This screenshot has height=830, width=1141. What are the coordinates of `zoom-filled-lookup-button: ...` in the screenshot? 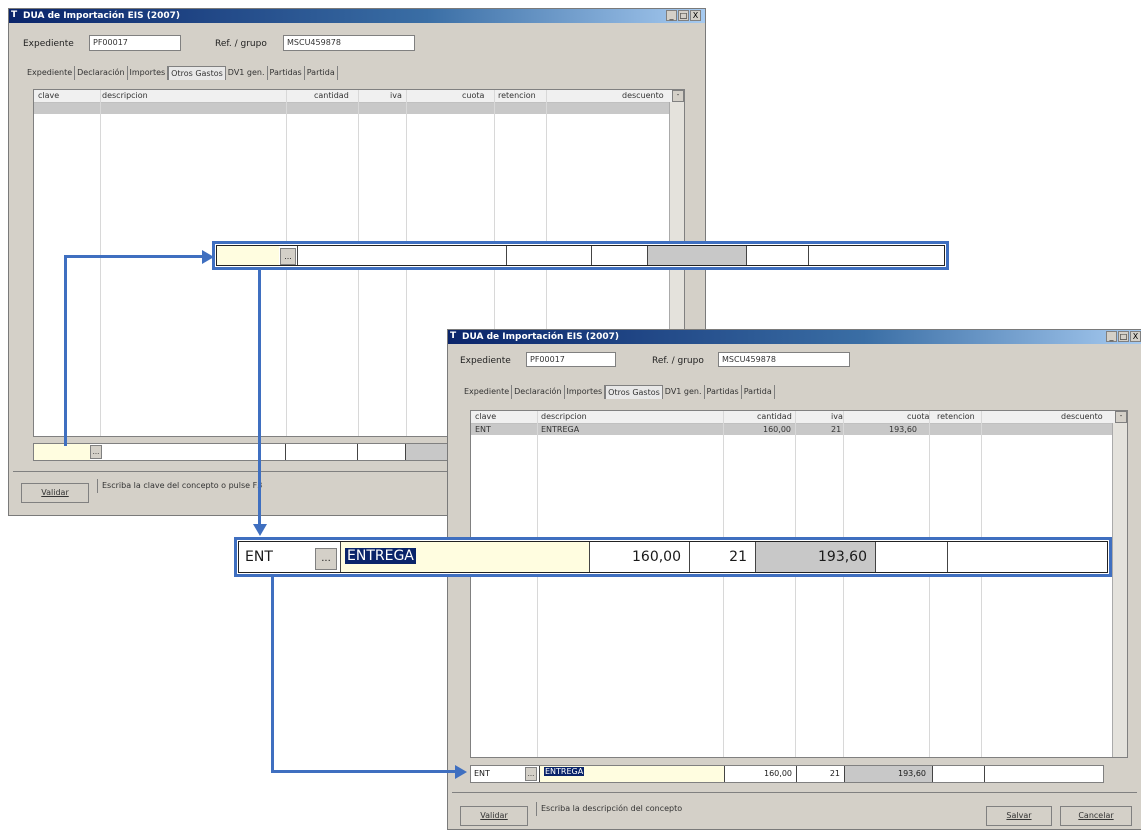 It's located at (326, 559).